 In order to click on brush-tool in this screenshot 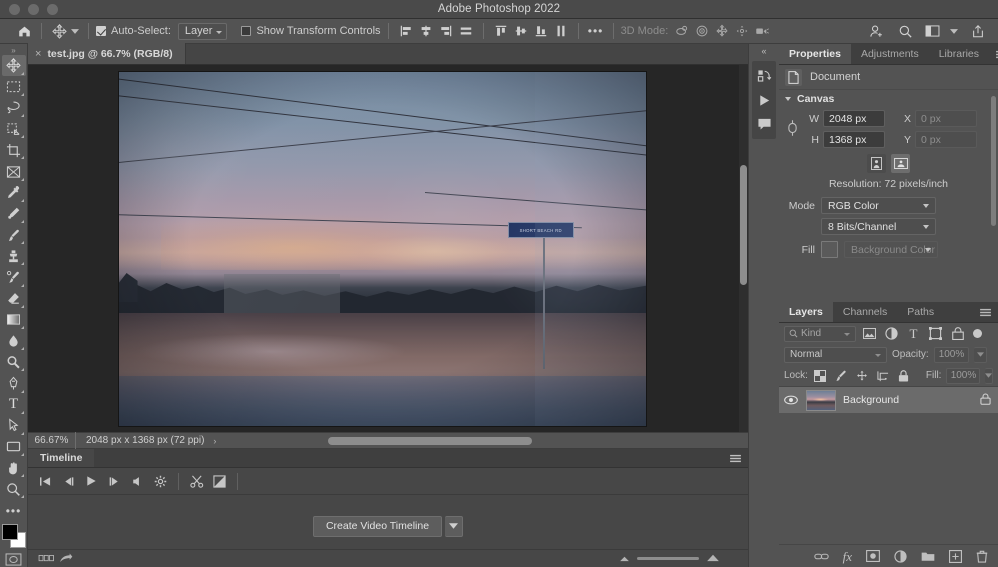, I will do `click(14, 235)`.